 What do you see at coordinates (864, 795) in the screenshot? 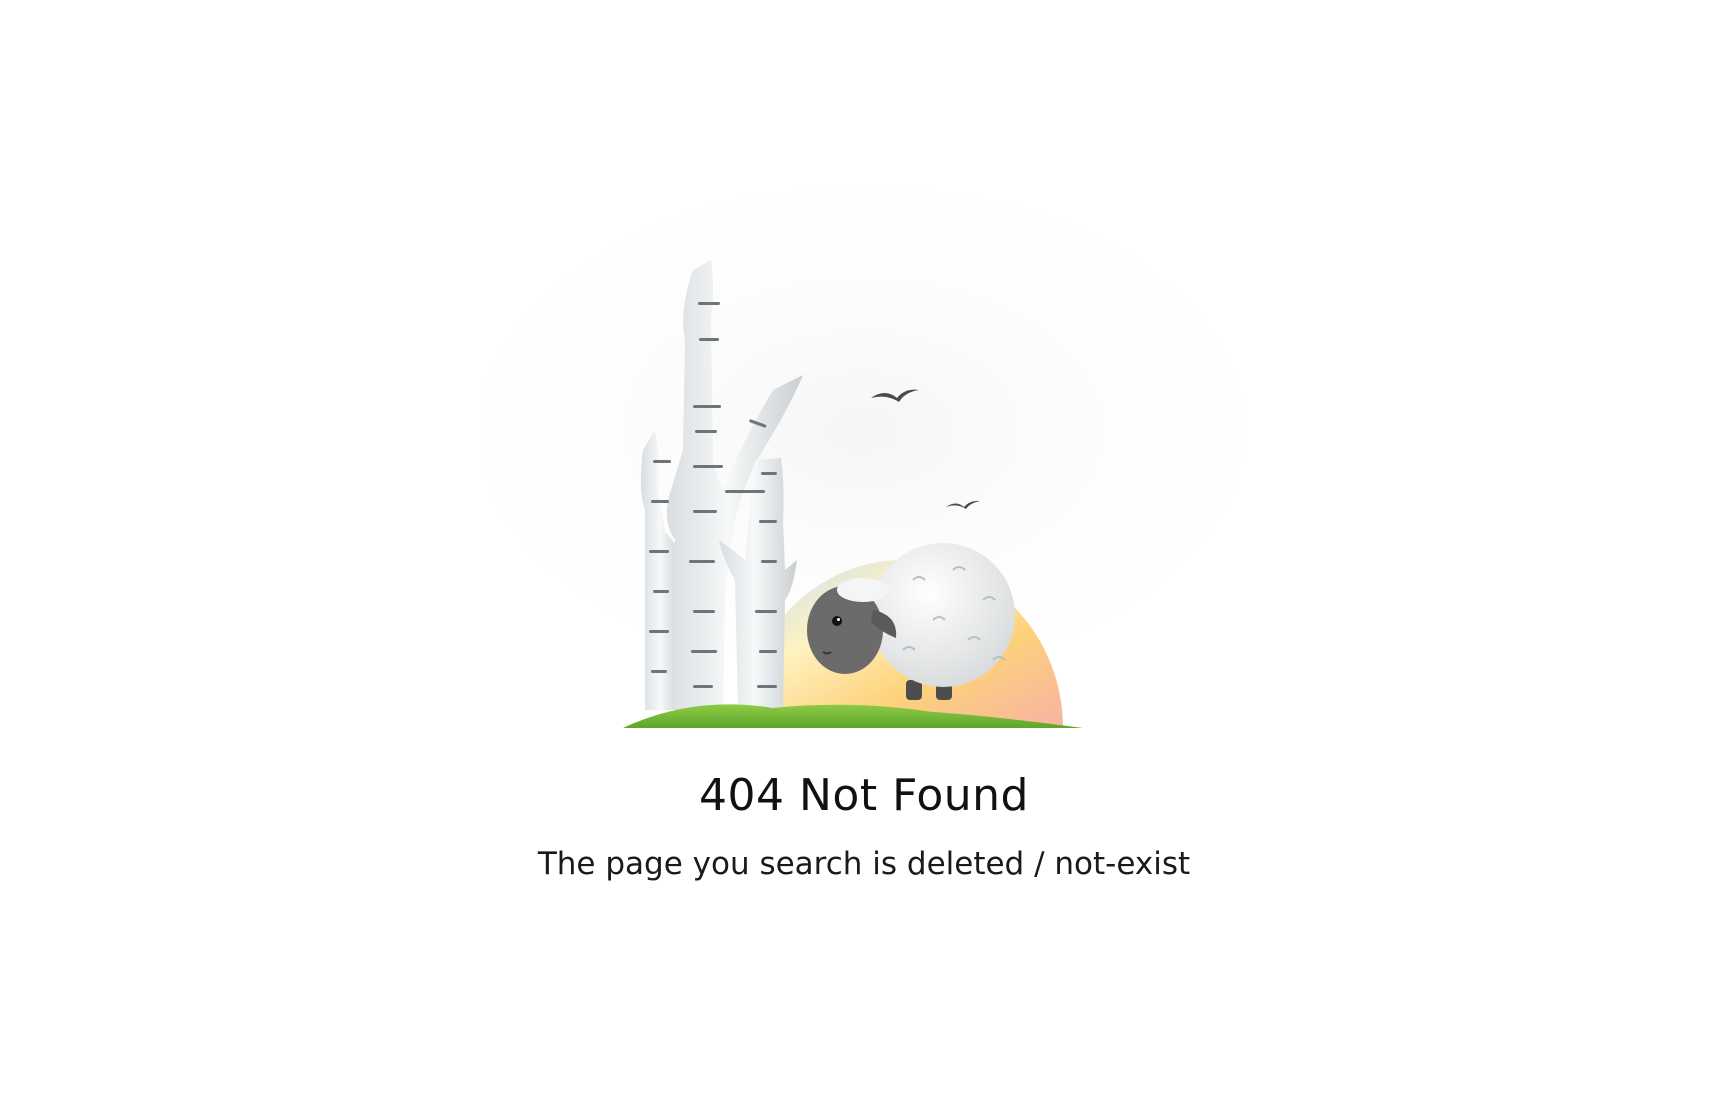
I see `error-title: 404 Not Found` at bounding box center [864, 795].